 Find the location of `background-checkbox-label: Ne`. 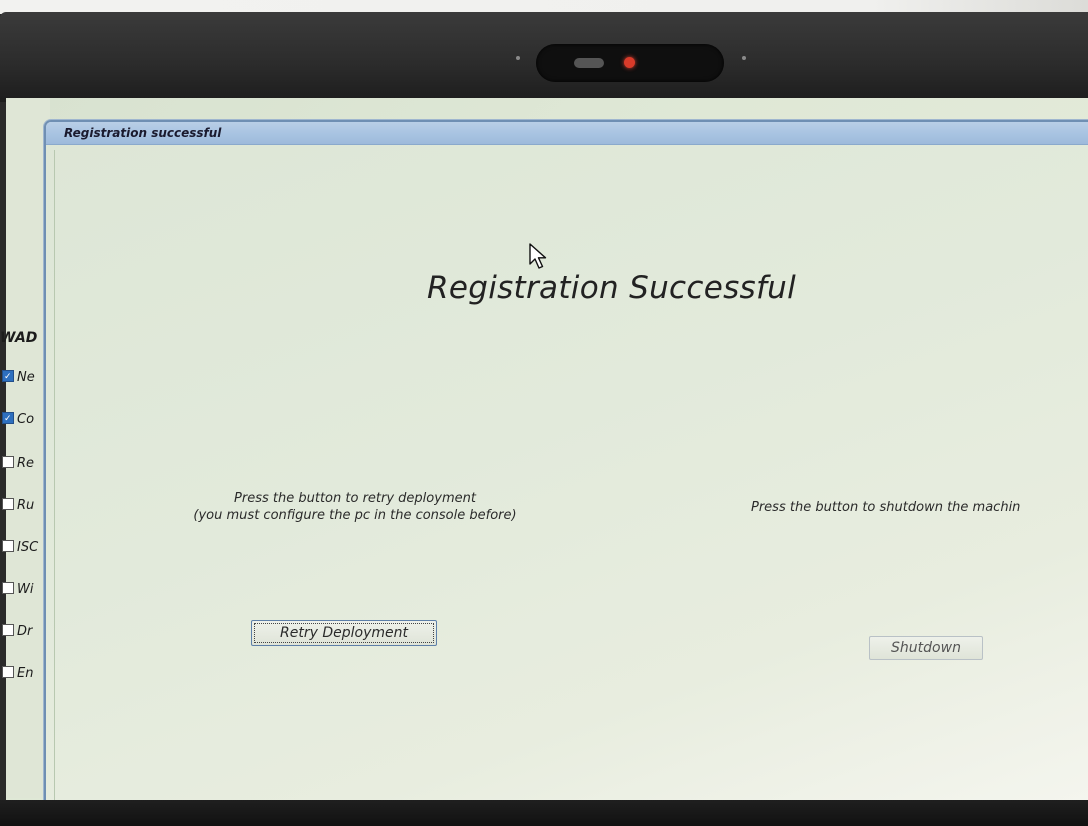

background-checkbox-label: Ne is located at coordinates (26, 377).